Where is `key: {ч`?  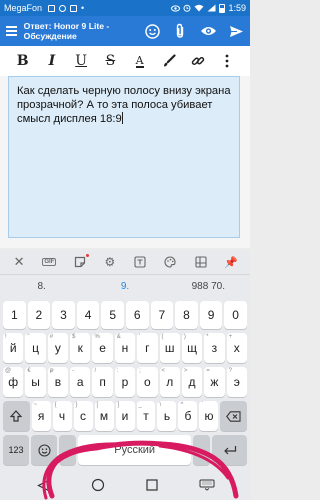
key: {ч is located at coordinates (62, 416).